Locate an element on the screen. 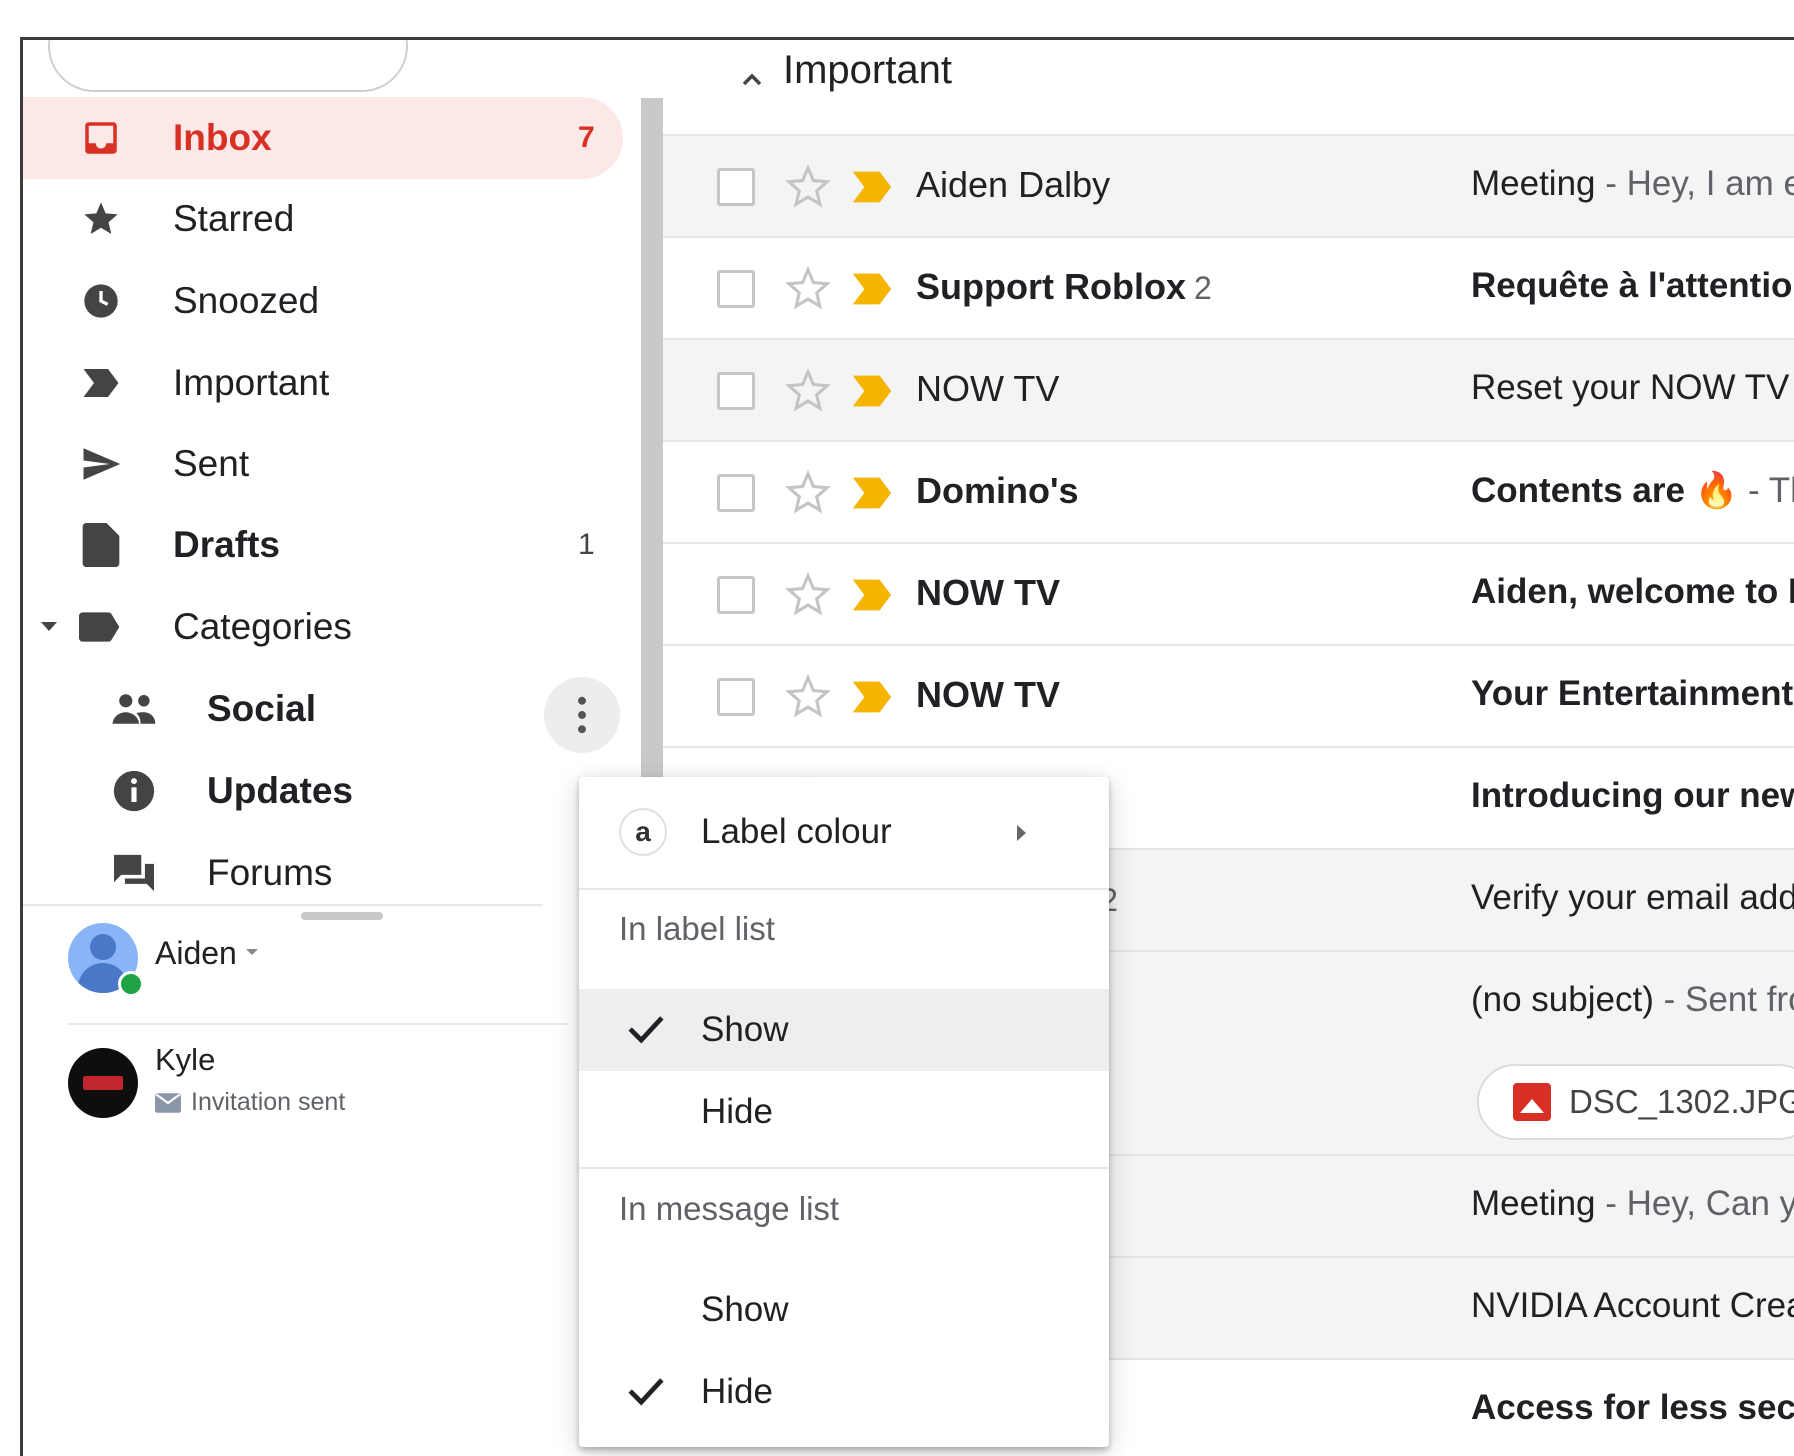  email-row: NOW TV Aiden, welcome to NO is located at coordinates (1228, 593).